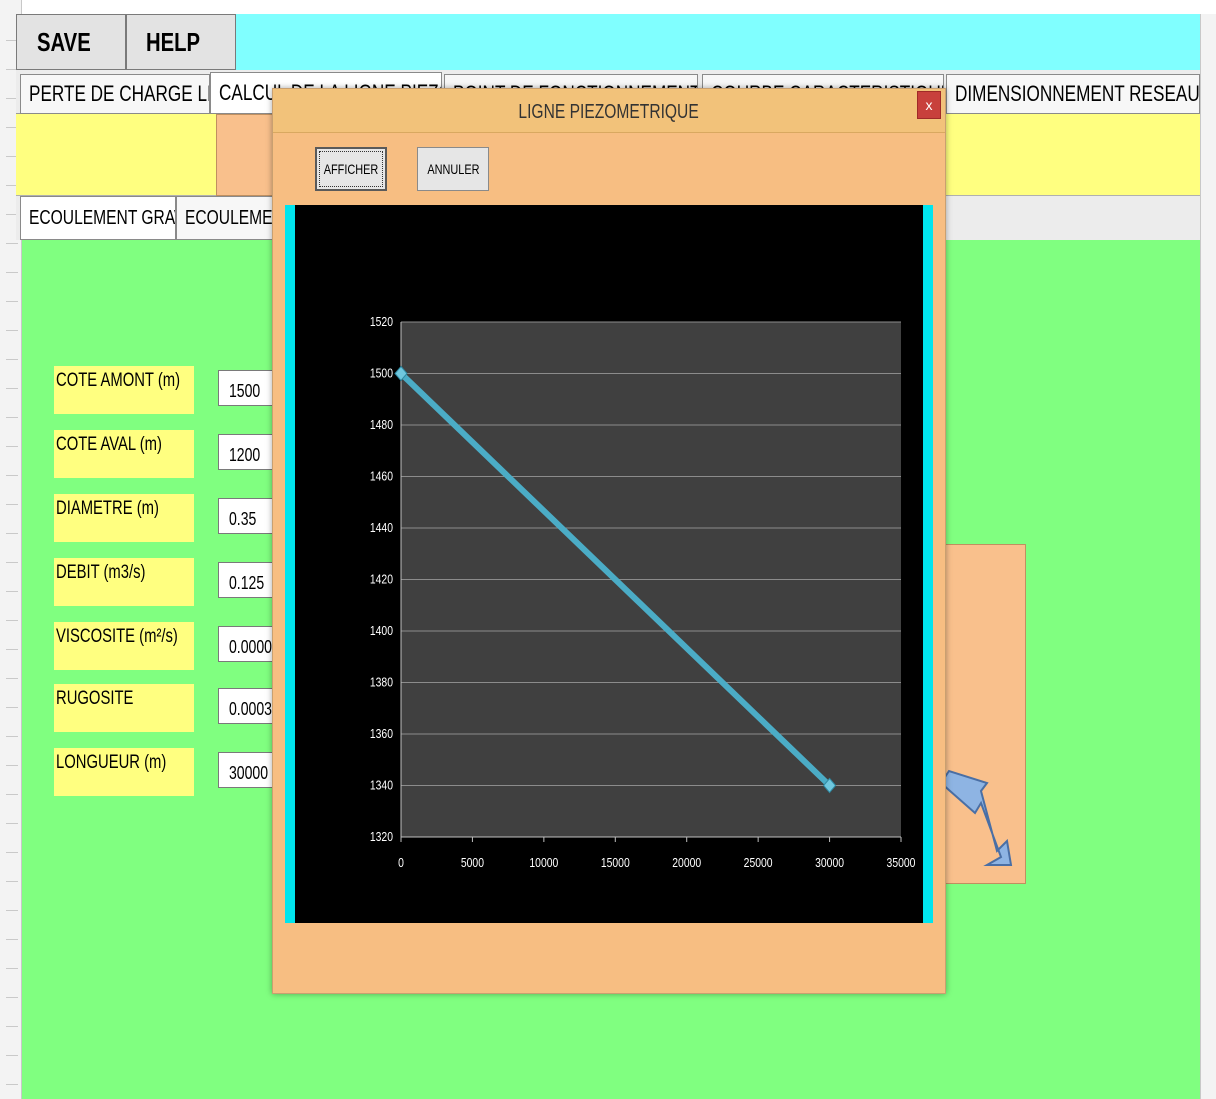 The width and height of the screenshot is (1216, 1099). I want to click on result-panel, so click(983, 714).